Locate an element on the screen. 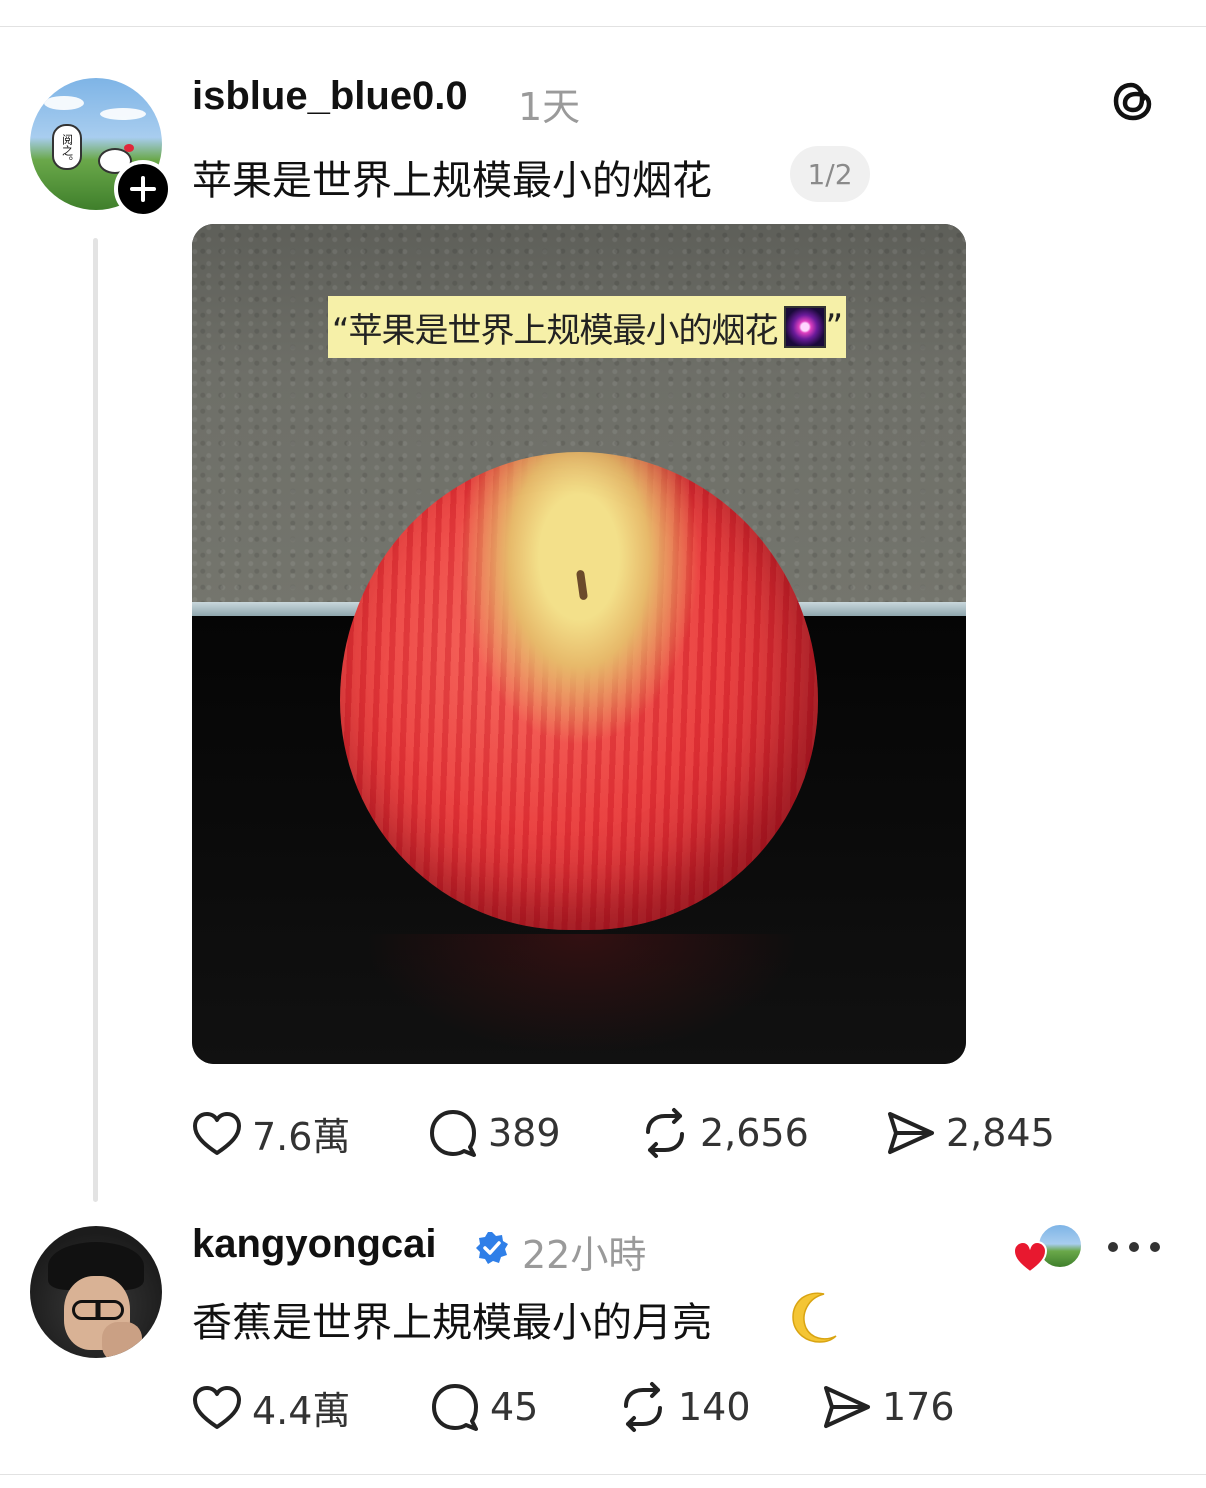 This screenshot has height=1488, width=1206. share-button: 2,845 is located at coordinates (969, 1133).